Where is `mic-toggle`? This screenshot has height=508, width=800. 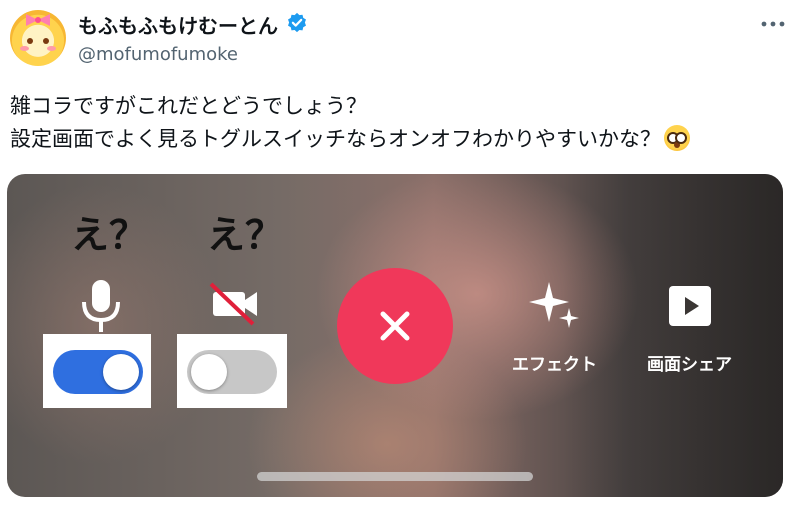
mic-toggle is located at coordinates (98, 372).